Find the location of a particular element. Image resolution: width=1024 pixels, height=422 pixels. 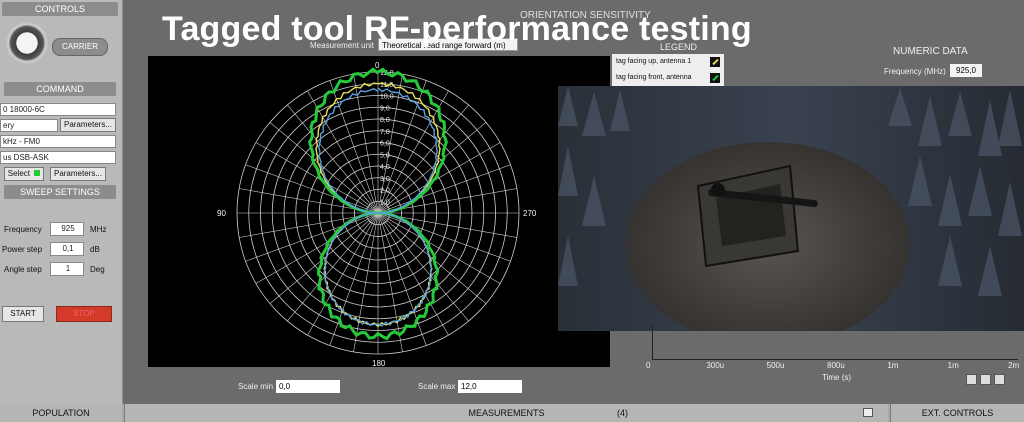

time-tick-label: 800u is located at coordinates (836, 365).